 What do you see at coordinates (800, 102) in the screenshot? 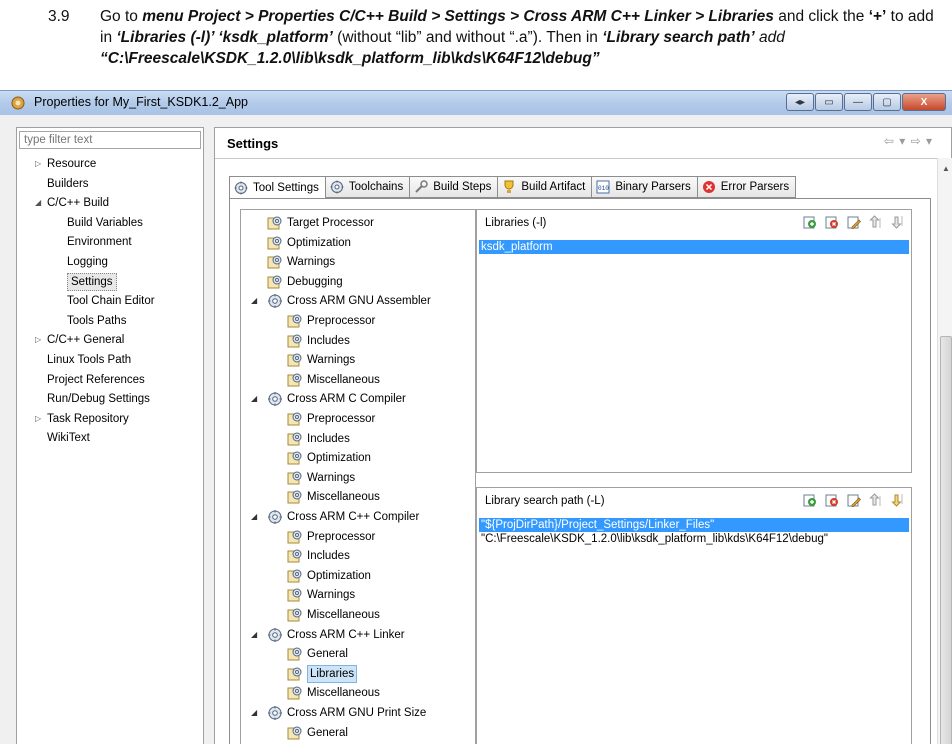
I see `restore-layout-button: ◂▸` at bounding box center [800, 102].